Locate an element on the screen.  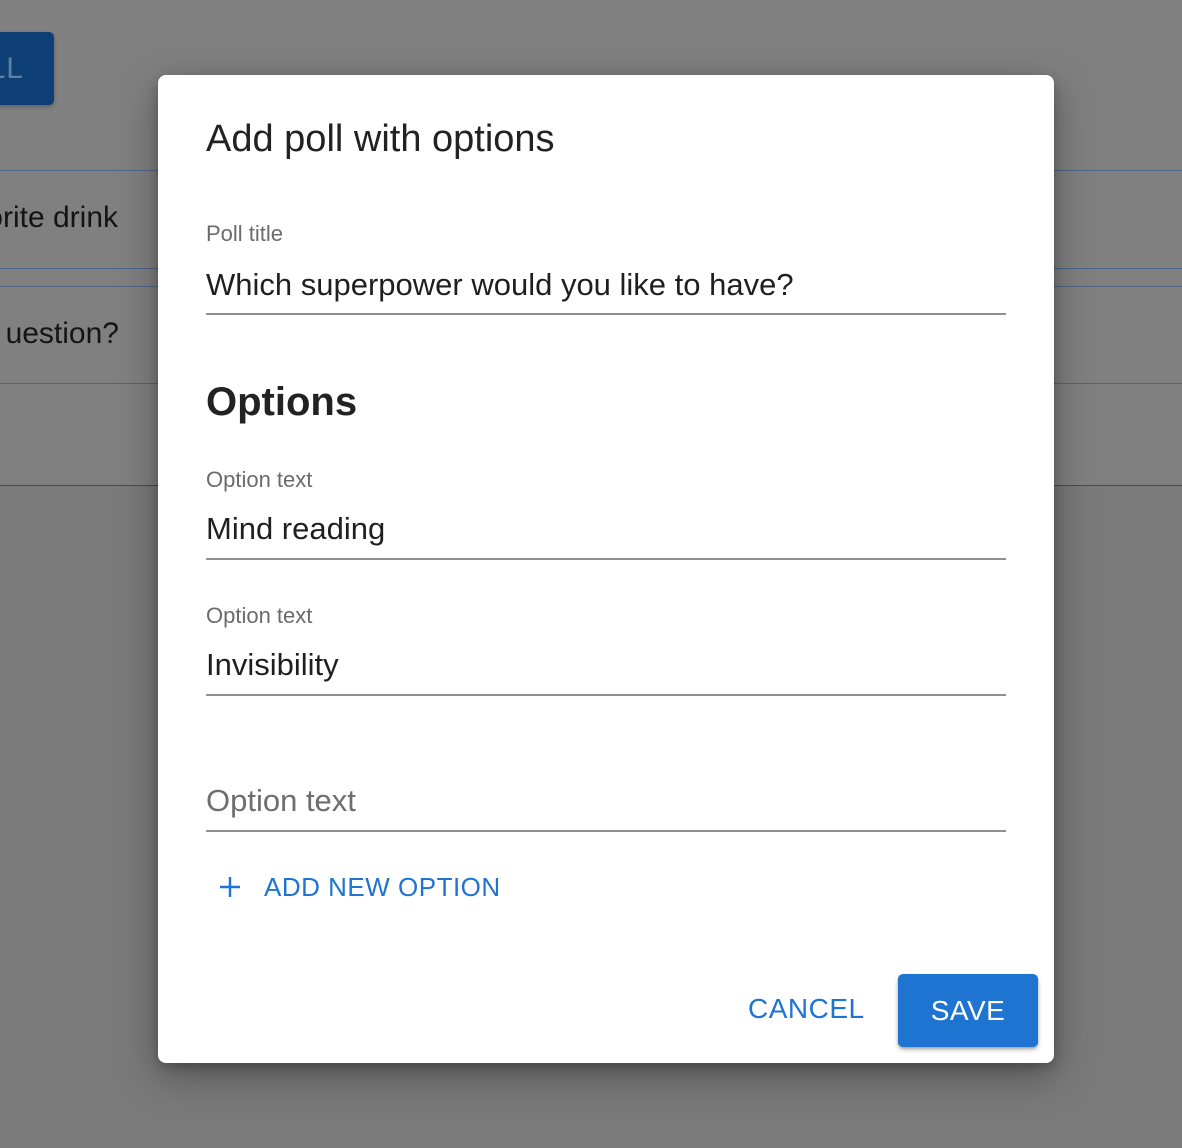
poll-title-field: Poll title is located at coordinates (606, 268).